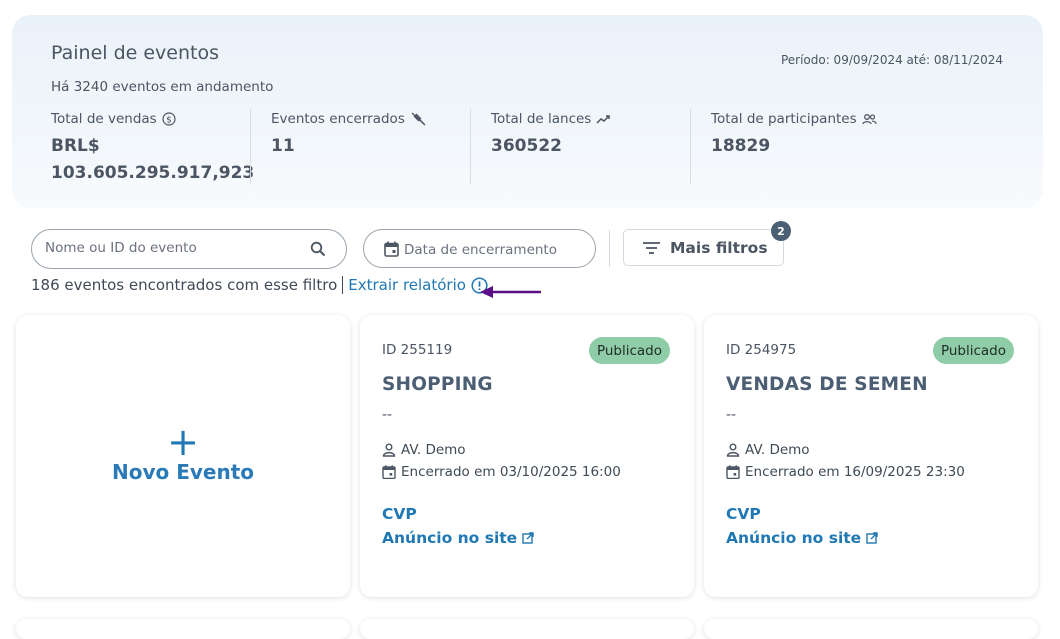 The width and height of the screenshot is (1060, 639). What do you see at coordinates (407, 285) in the screenshot?
I see `extract-report-link: Extrair relatório` at bounding box center [407, 285].